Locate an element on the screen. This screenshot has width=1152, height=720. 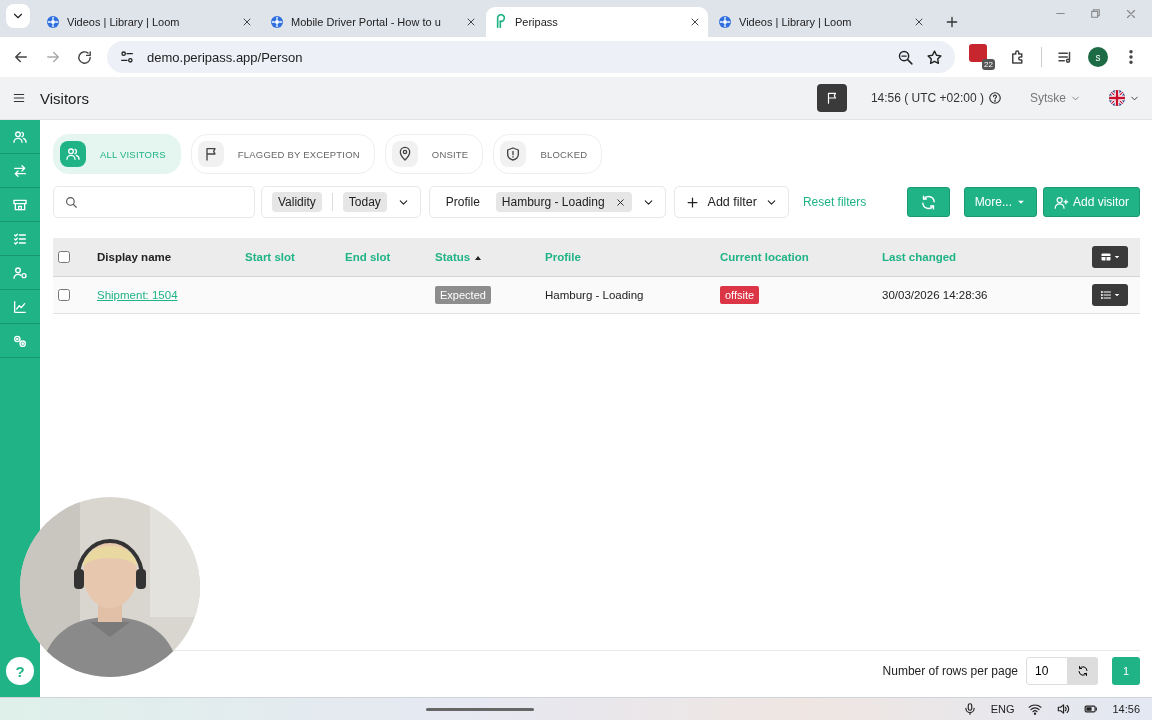
add-filter-button: Add filter is located at coordinates (731, 202).